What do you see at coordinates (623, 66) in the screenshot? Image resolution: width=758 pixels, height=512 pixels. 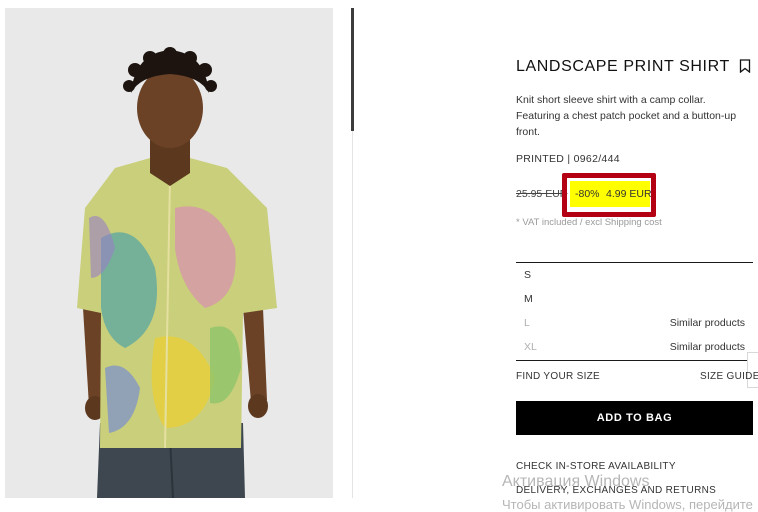 I see `product-title: LANDSCAPE PRINT SHIRT` at bounding box center [623, 66].